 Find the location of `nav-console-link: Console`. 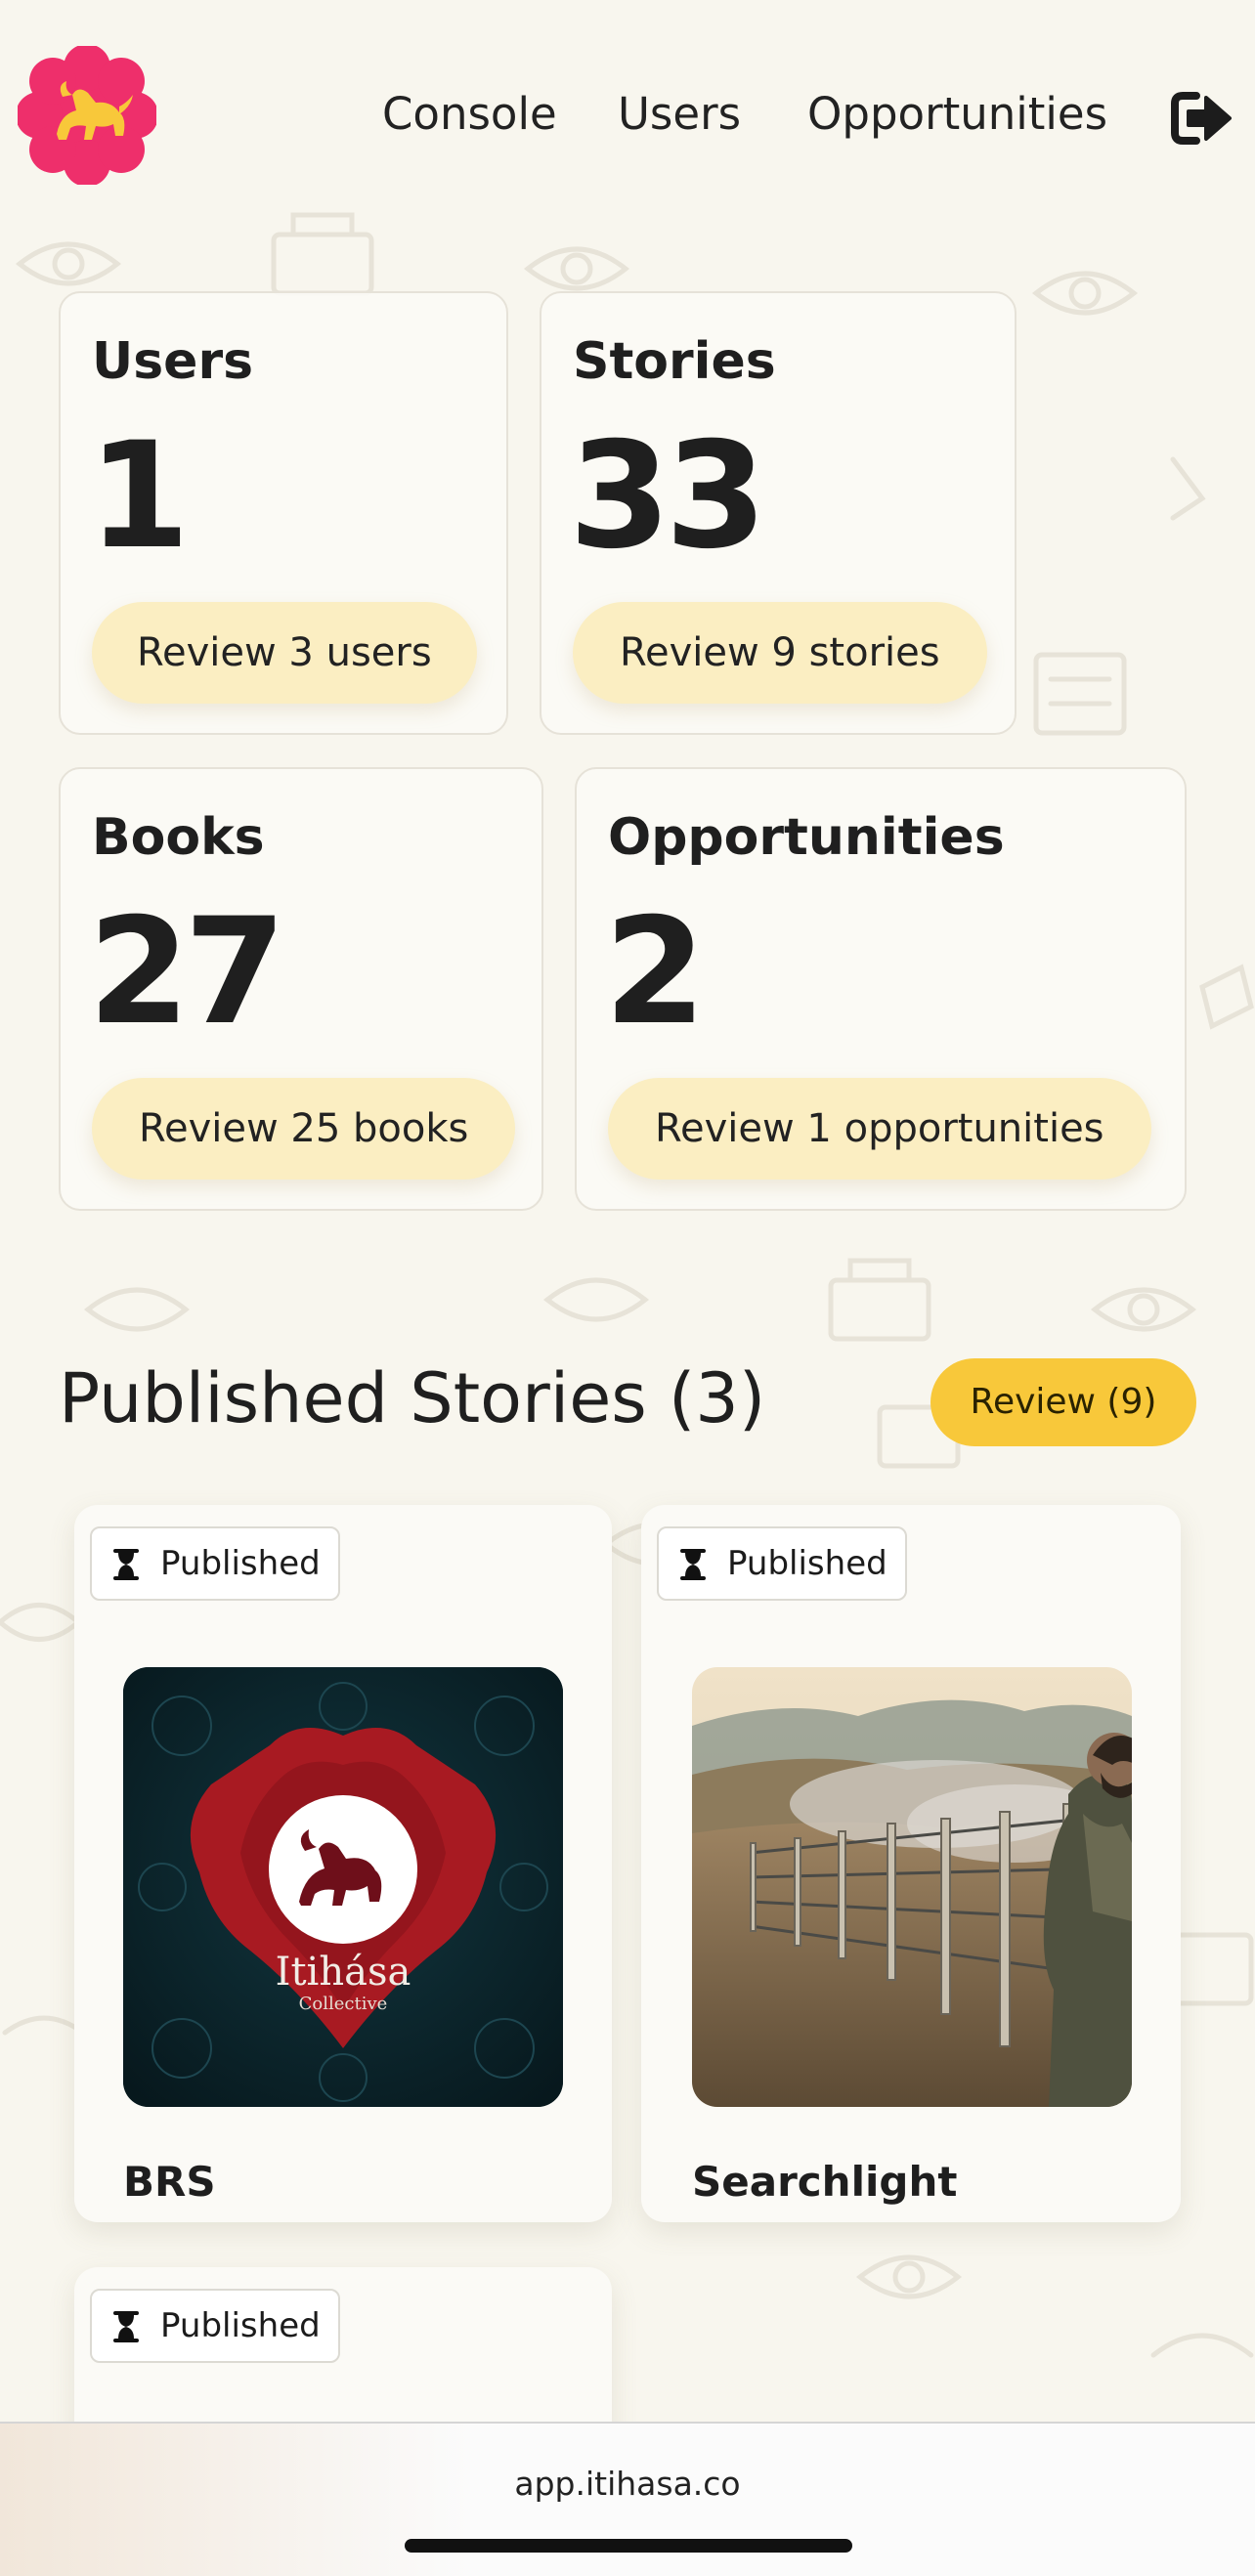

nav-console-link: Console is located at coordinates (469, 114).